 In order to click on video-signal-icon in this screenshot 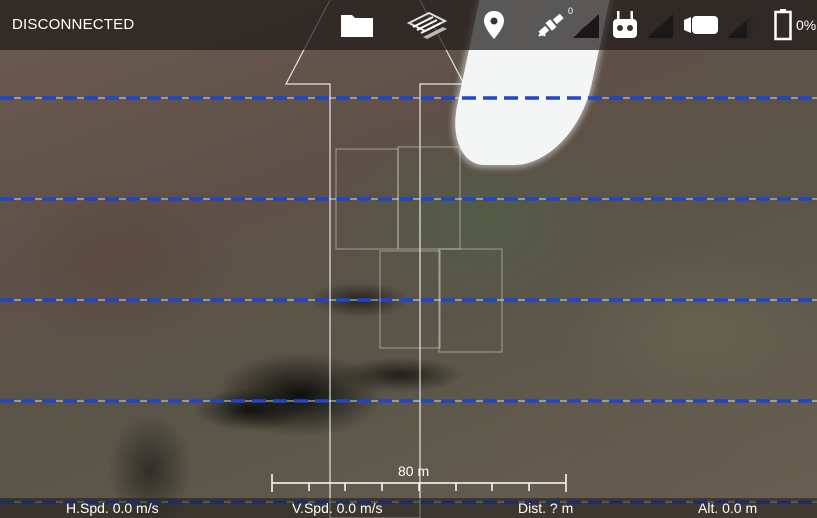, I will do `click(740, 25)`.